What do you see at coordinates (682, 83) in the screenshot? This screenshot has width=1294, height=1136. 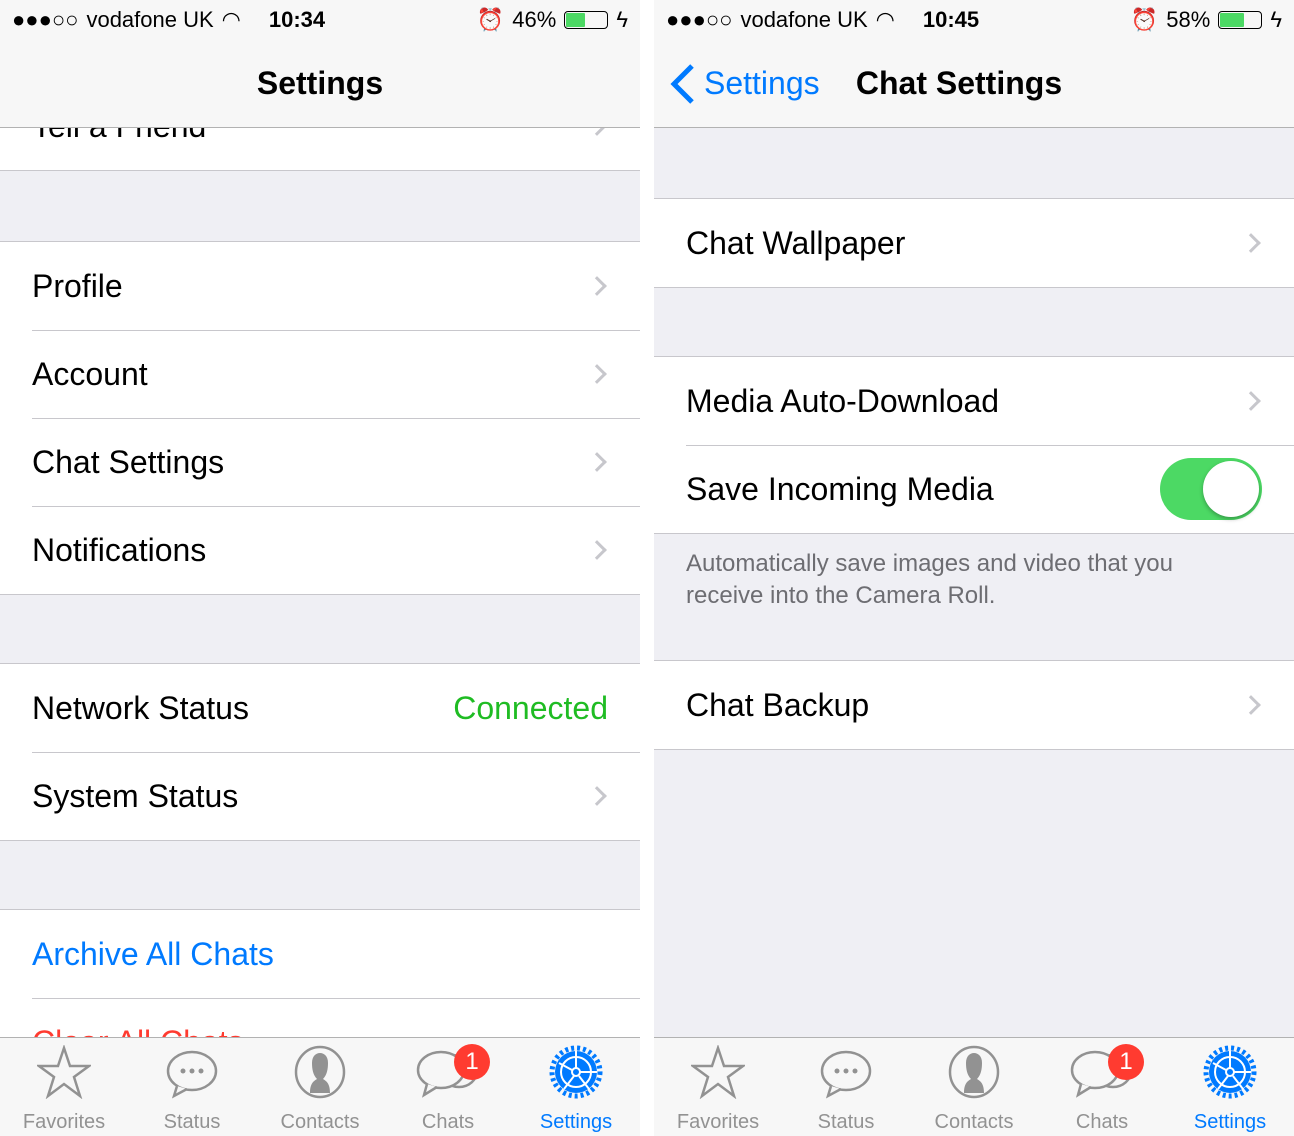 I see `chevron-left-icon` at bounding box center [682, 83].